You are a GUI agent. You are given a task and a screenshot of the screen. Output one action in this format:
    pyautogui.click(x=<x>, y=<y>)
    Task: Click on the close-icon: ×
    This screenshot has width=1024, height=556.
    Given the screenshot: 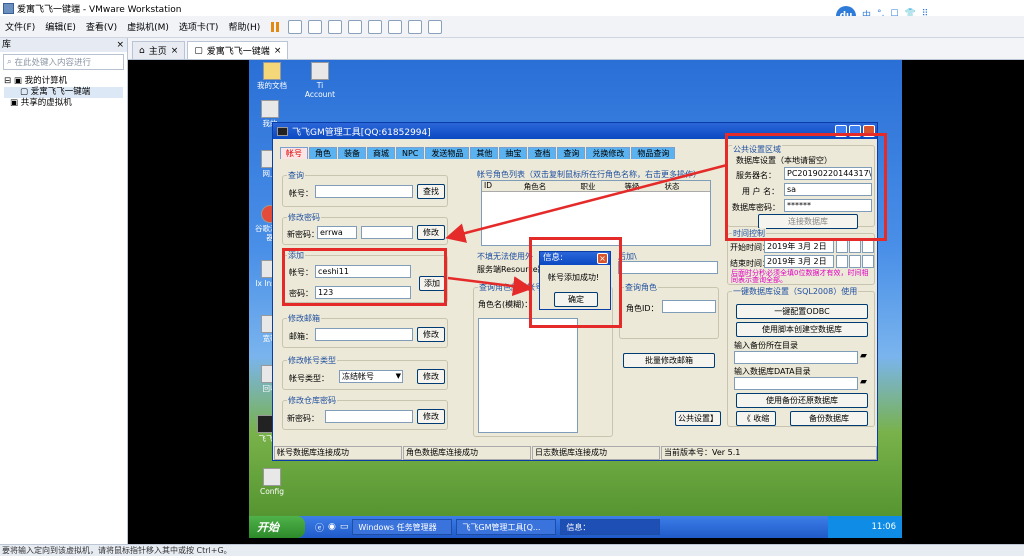 What is the action you would take?
    pyautogui.click(x=602, y=258)
    